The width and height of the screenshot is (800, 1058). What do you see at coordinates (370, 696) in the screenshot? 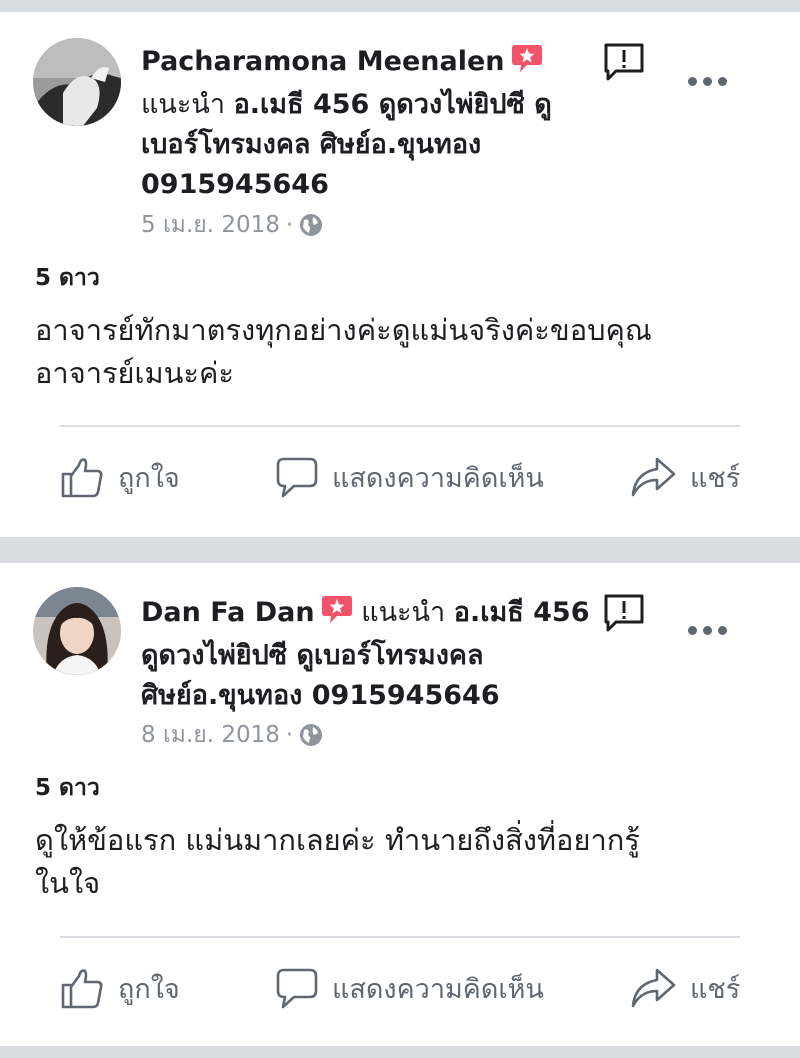
I see `page-phone: ศิษย์อ.ขุนทอง 0915945646` at bounding box center [370, 696].